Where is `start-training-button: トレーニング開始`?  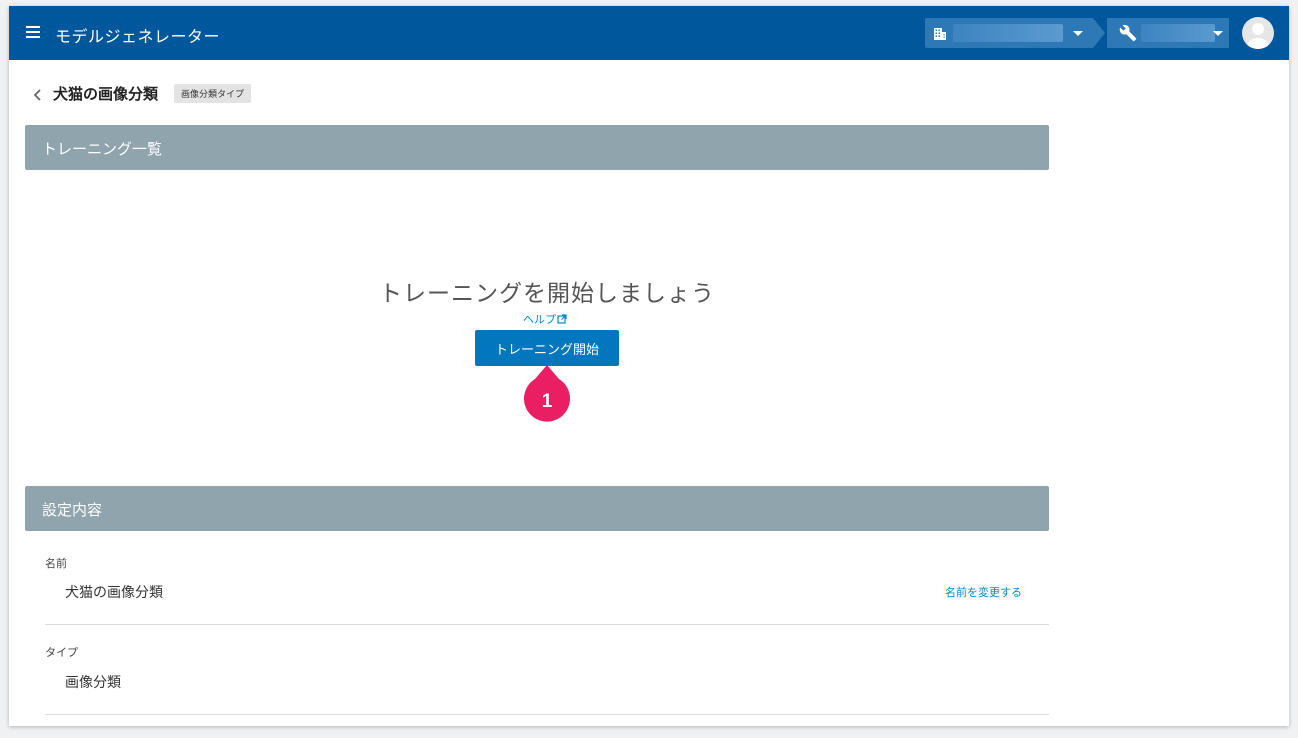 start-training-button: トレーニング開始 is located at coordinates (547, 348).